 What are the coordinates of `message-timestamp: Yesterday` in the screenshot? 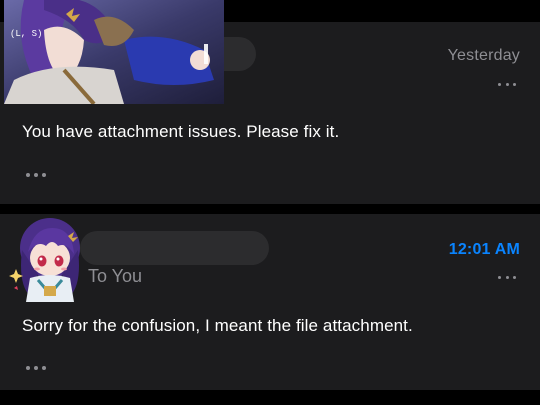 It's located at (483, 55).